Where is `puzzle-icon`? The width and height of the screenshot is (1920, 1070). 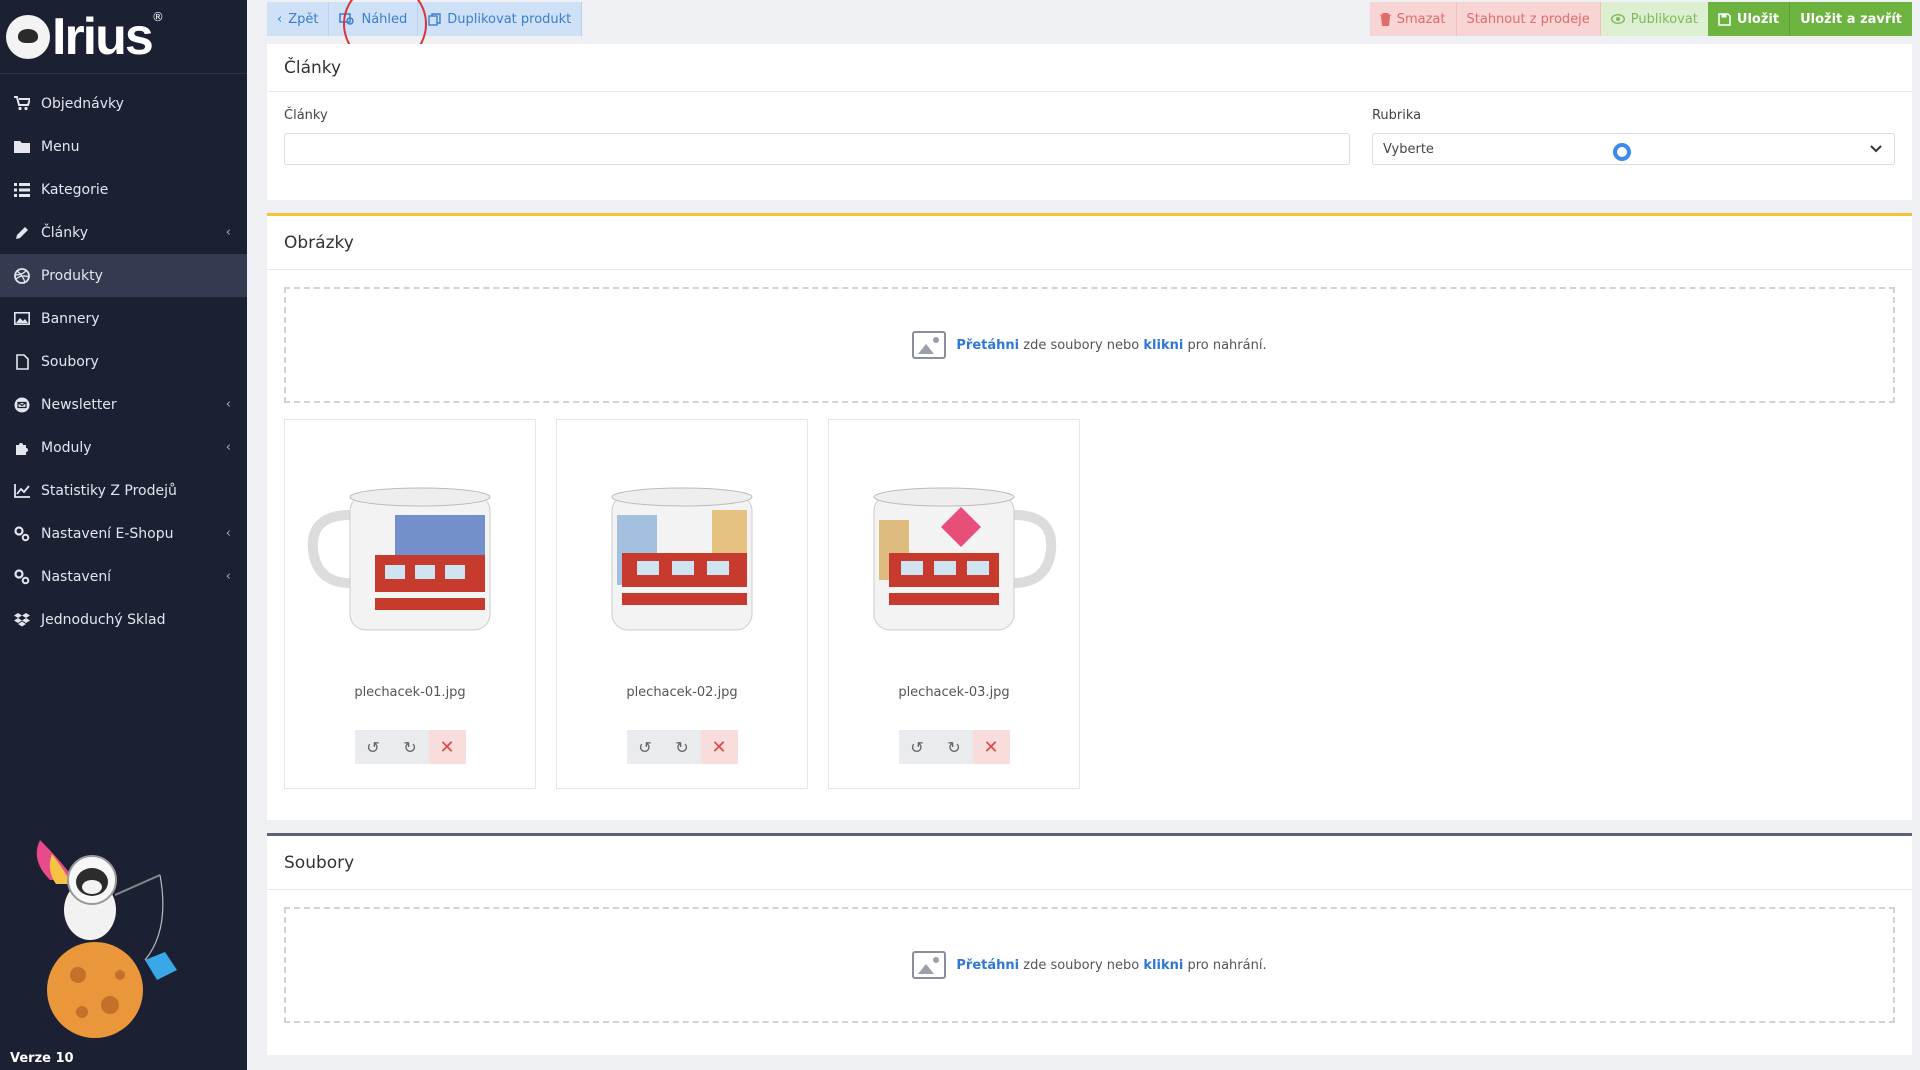
puzzle-icon is located at coordinates (22, 448).